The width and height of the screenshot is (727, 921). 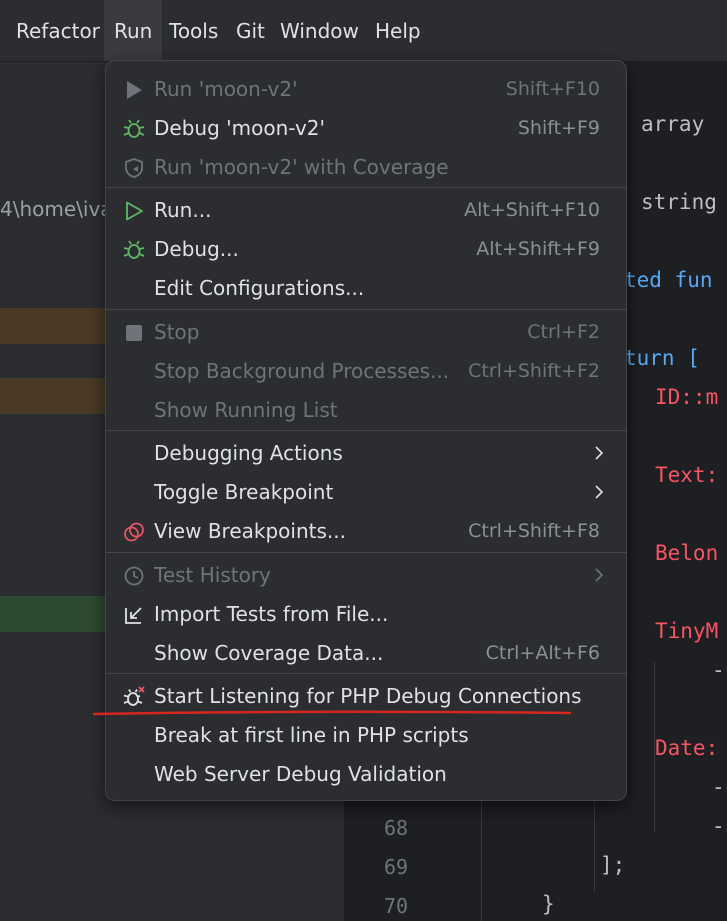 I want to click on main-menu-bar: Refactor Run Tools Git Window Help, so click(x=363, y=31).